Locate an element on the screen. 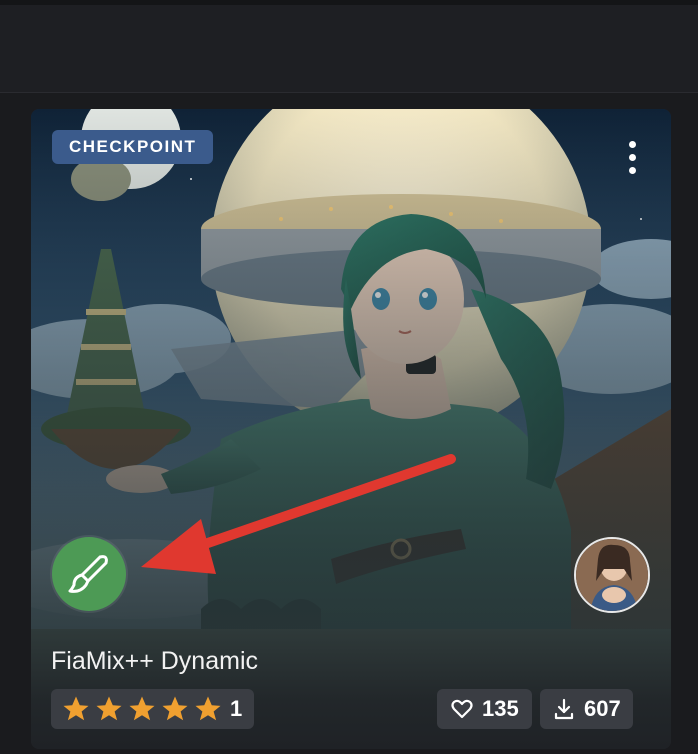  type-badge: CHECKPOINT is located at coordinates (133, 147).